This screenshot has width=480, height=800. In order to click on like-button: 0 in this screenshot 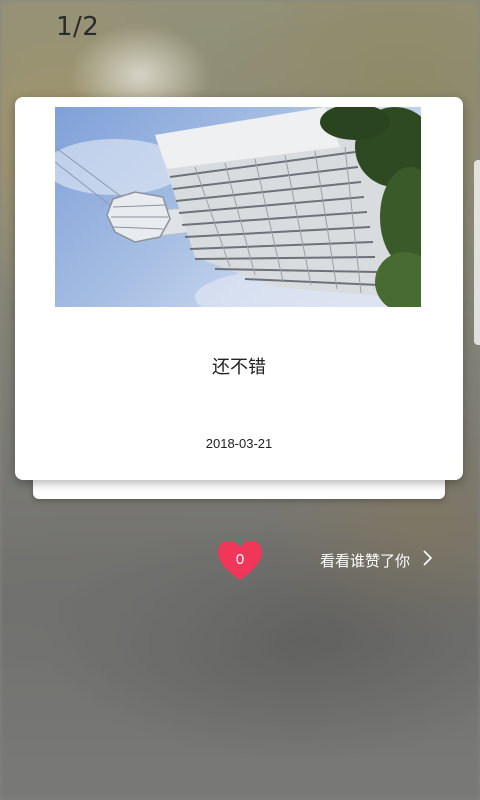, I will do `click(240, 561)`.